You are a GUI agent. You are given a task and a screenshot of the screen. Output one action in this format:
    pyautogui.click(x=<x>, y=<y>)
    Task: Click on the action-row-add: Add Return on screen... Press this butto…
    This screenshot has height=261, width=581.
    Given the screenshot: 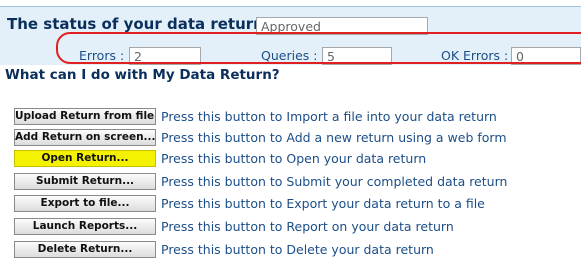 What is the action you would take?
    pyautogui.click(x=297, y=139)
    